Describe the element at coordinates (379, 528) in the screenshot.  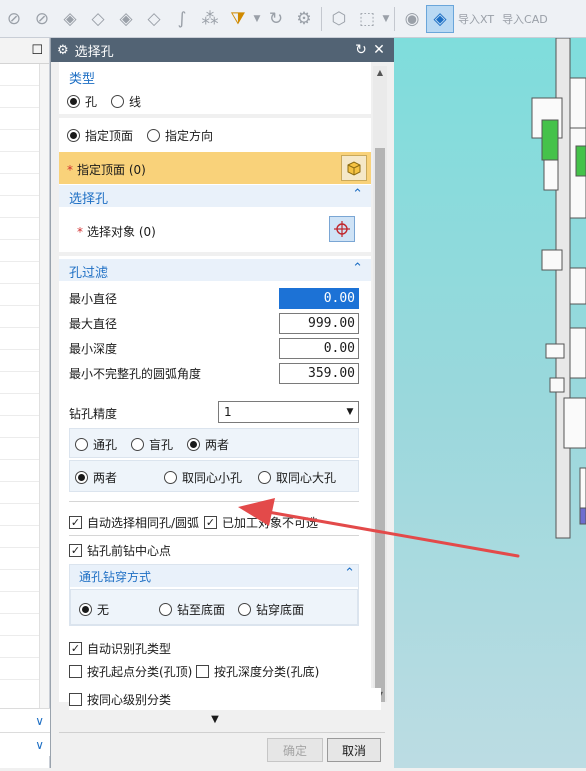
I see `annotation-arrow` at that location.